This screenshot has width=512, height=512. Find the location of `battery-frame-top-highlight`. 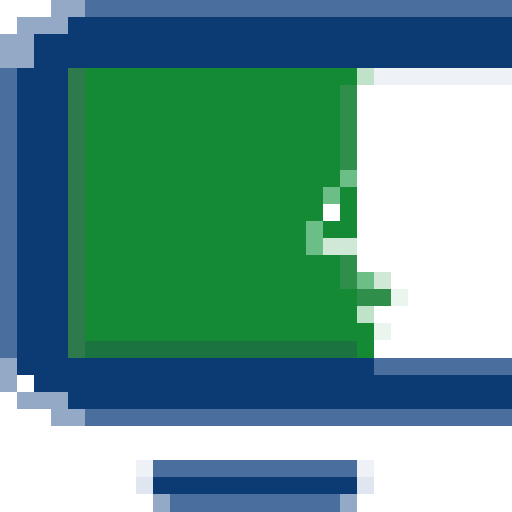

battery-frame-top-highlight is located at coordinates (298, 8).